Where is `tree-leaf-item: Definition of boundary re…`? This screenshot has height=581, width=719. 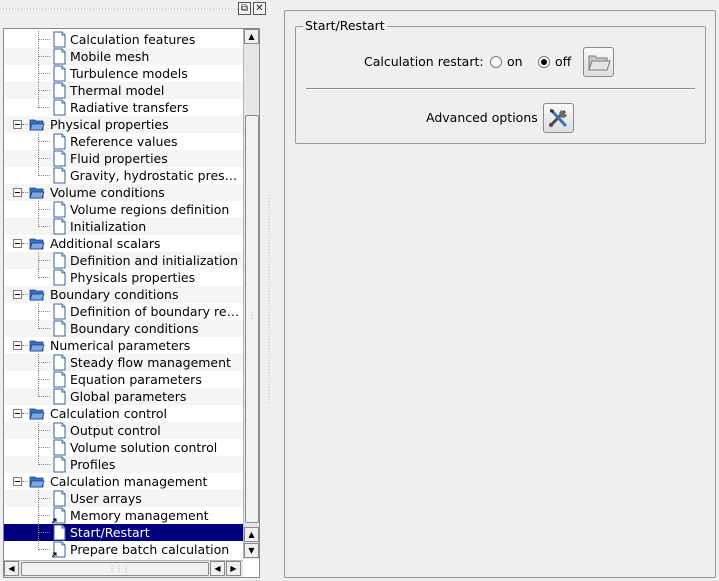 tree-leaf-item: Definition of boundary re… is located at coordinates (123, 311).